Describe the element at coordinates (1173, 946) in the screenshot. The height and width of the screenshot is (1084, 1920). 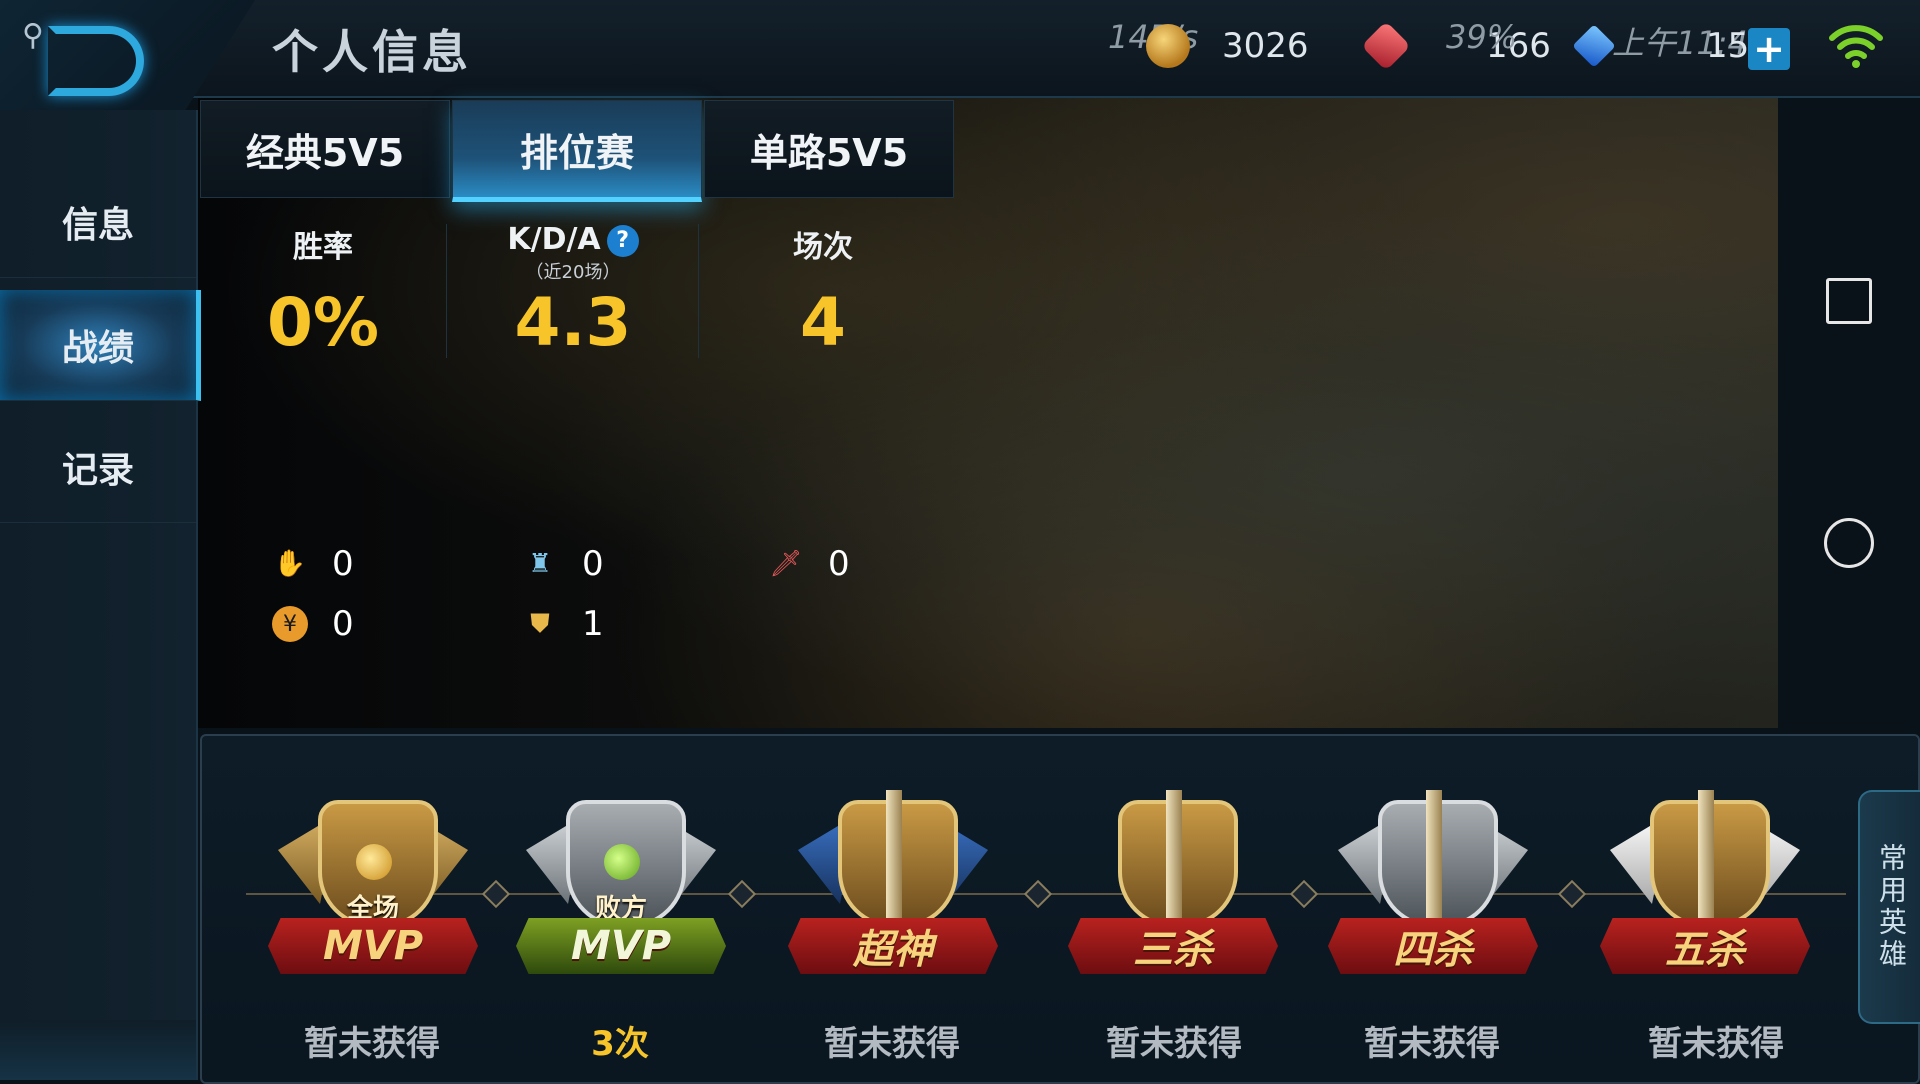
I see `badge-ribbon: 三杀` at that location.